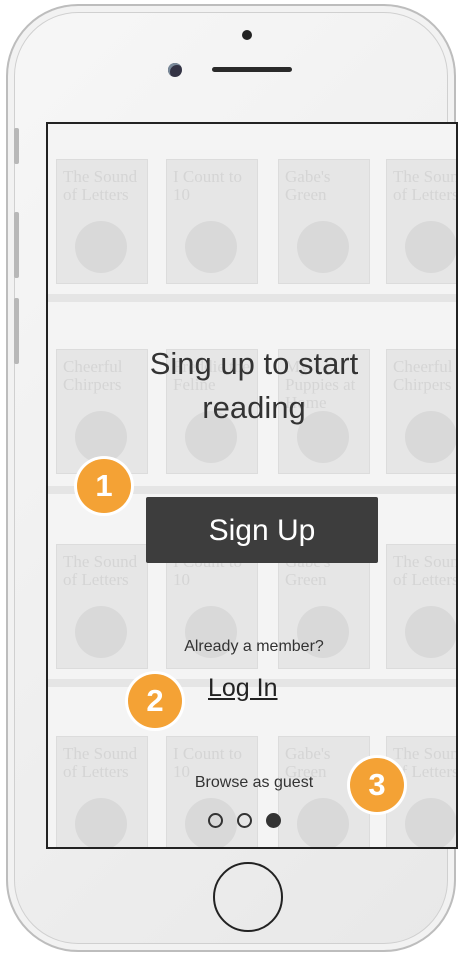  Describe the element at coordinates (16, 331) in the screenshot. I see `volume-down-button` at that location.